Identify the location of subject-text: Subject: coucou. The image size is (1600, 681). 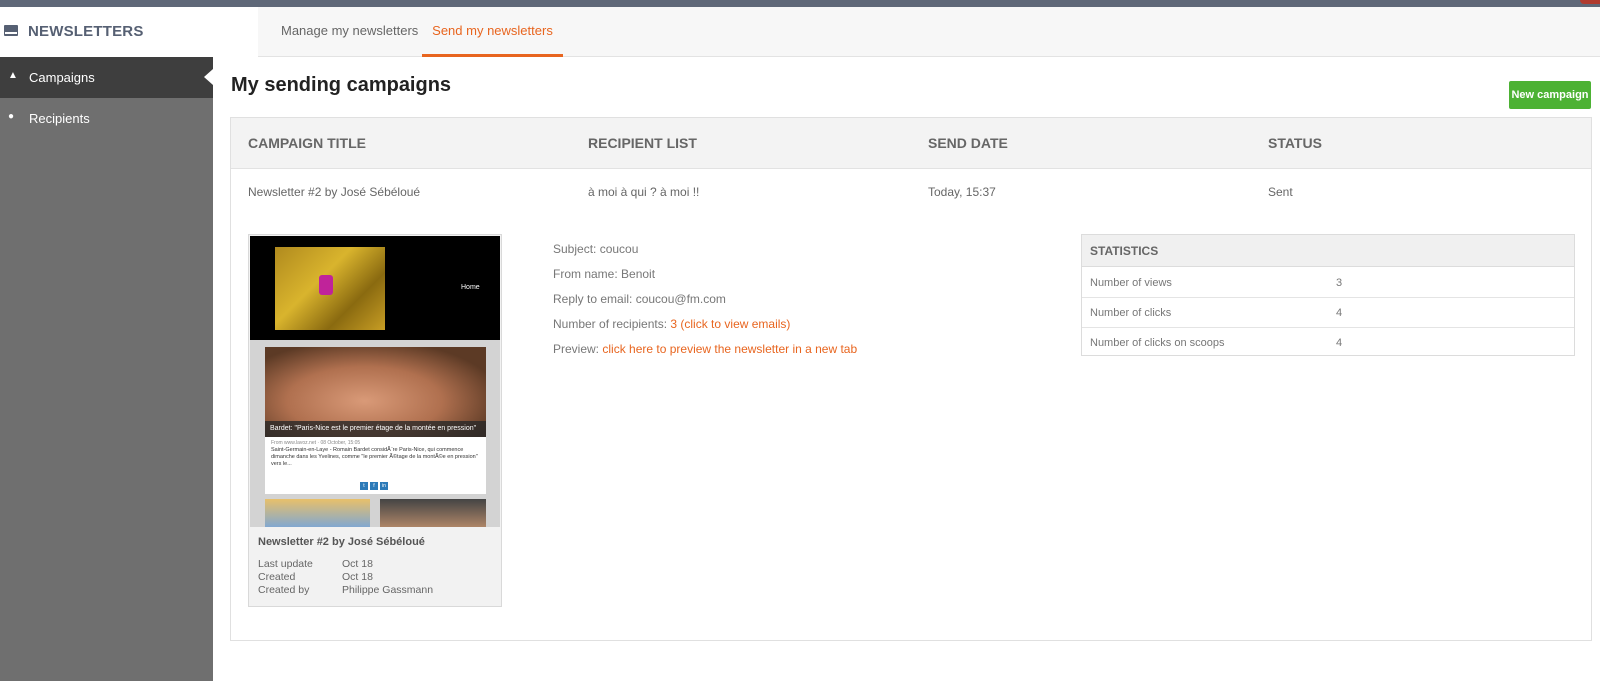
(596, 249).